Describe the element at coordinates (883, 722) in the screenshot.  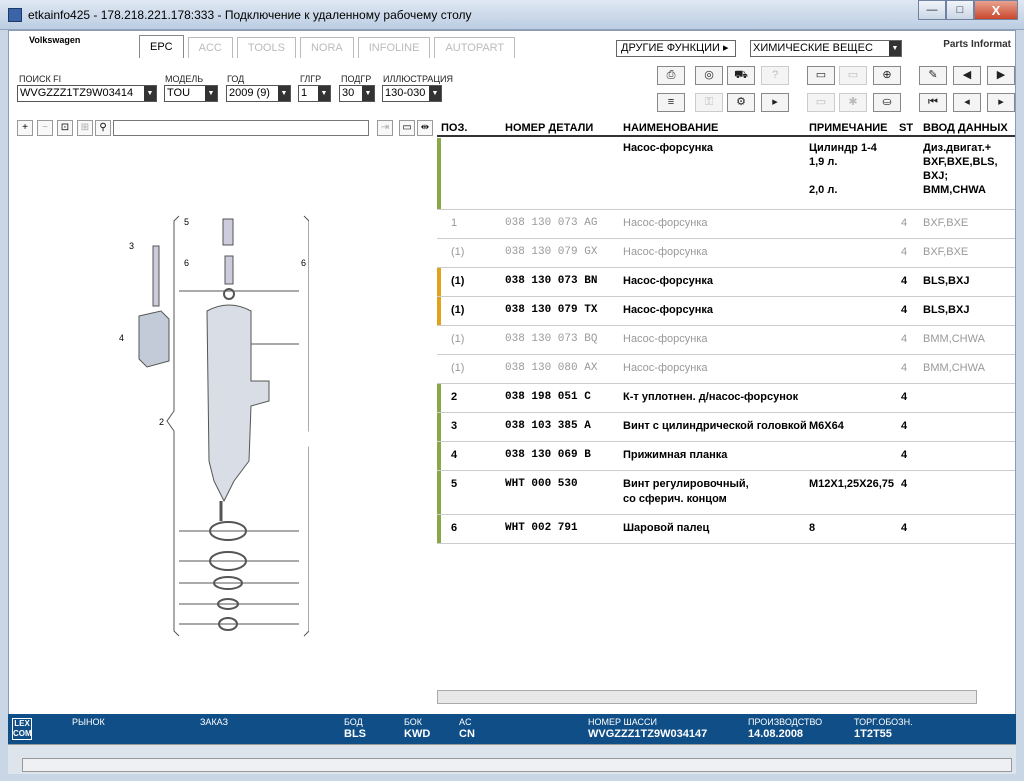
I see `torg-label: ТОРГ.ОБОЗН.` at that location.